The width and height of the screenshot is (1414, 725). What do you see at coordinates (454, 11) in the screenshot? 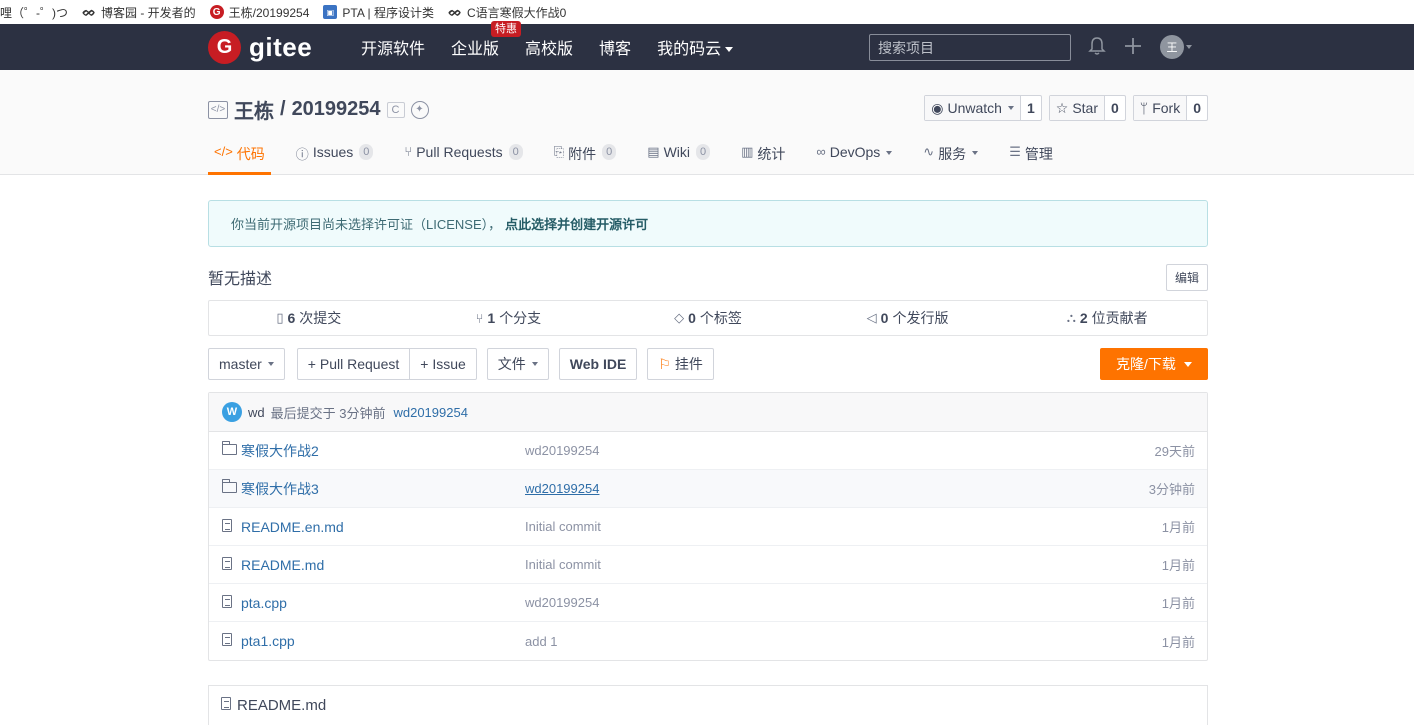
I see `cnblogs-icon: ᨖ` at bounding box center [454, 11].